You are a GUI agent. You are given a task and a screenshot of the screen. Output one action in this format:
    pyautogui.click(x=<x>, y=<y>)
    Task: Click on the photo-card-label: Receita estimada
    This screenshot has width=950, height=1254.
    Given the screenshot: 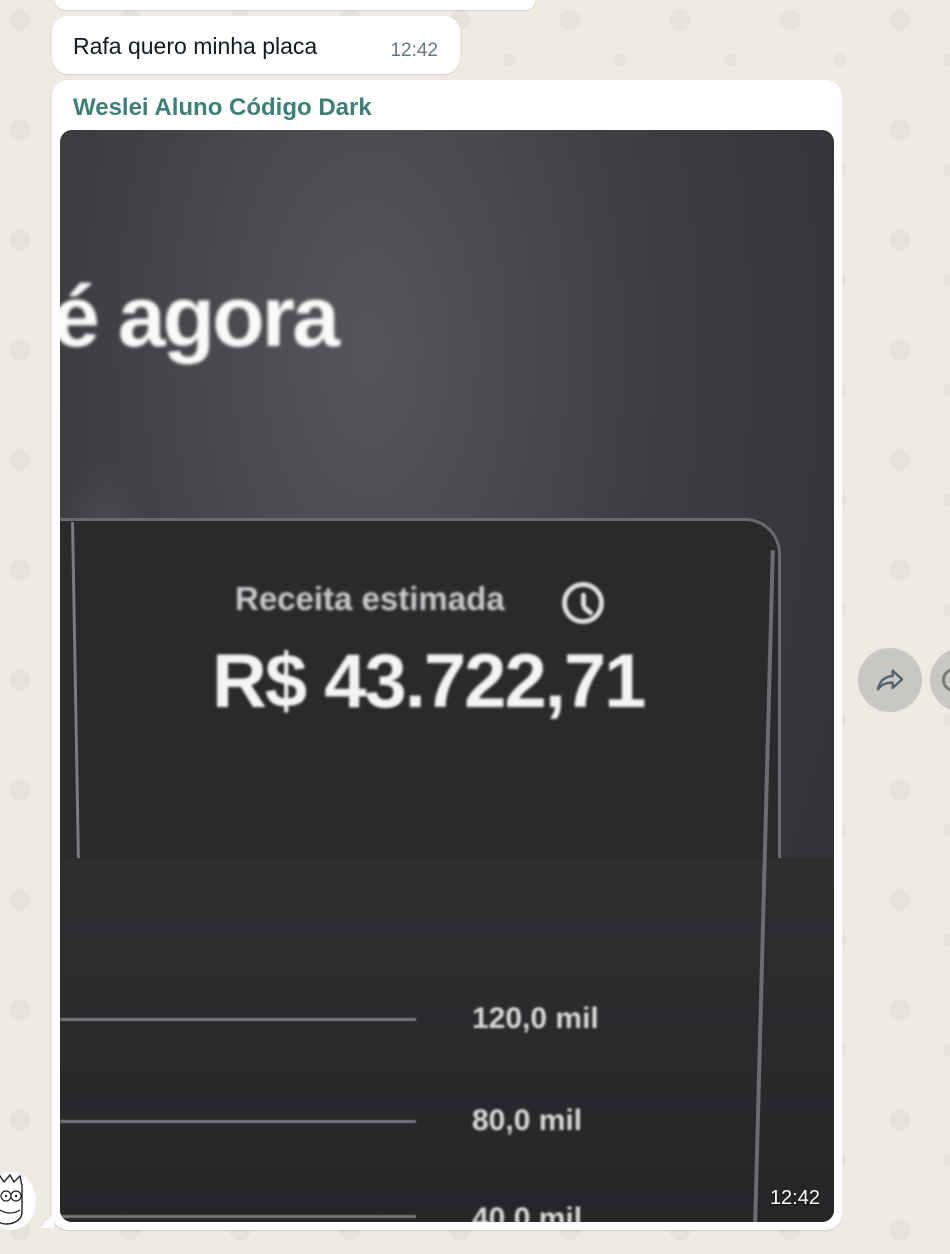 What is the action you would take?
    pyautogui.click(x=370, y=598)
    